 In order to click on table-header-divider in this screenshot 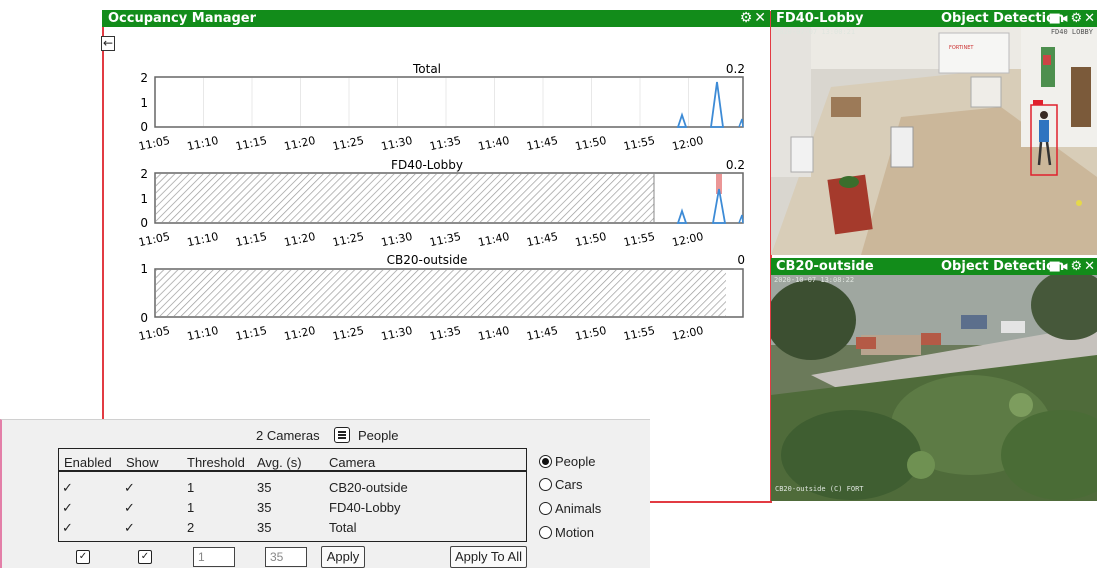, I will do `click(292, 471)`.